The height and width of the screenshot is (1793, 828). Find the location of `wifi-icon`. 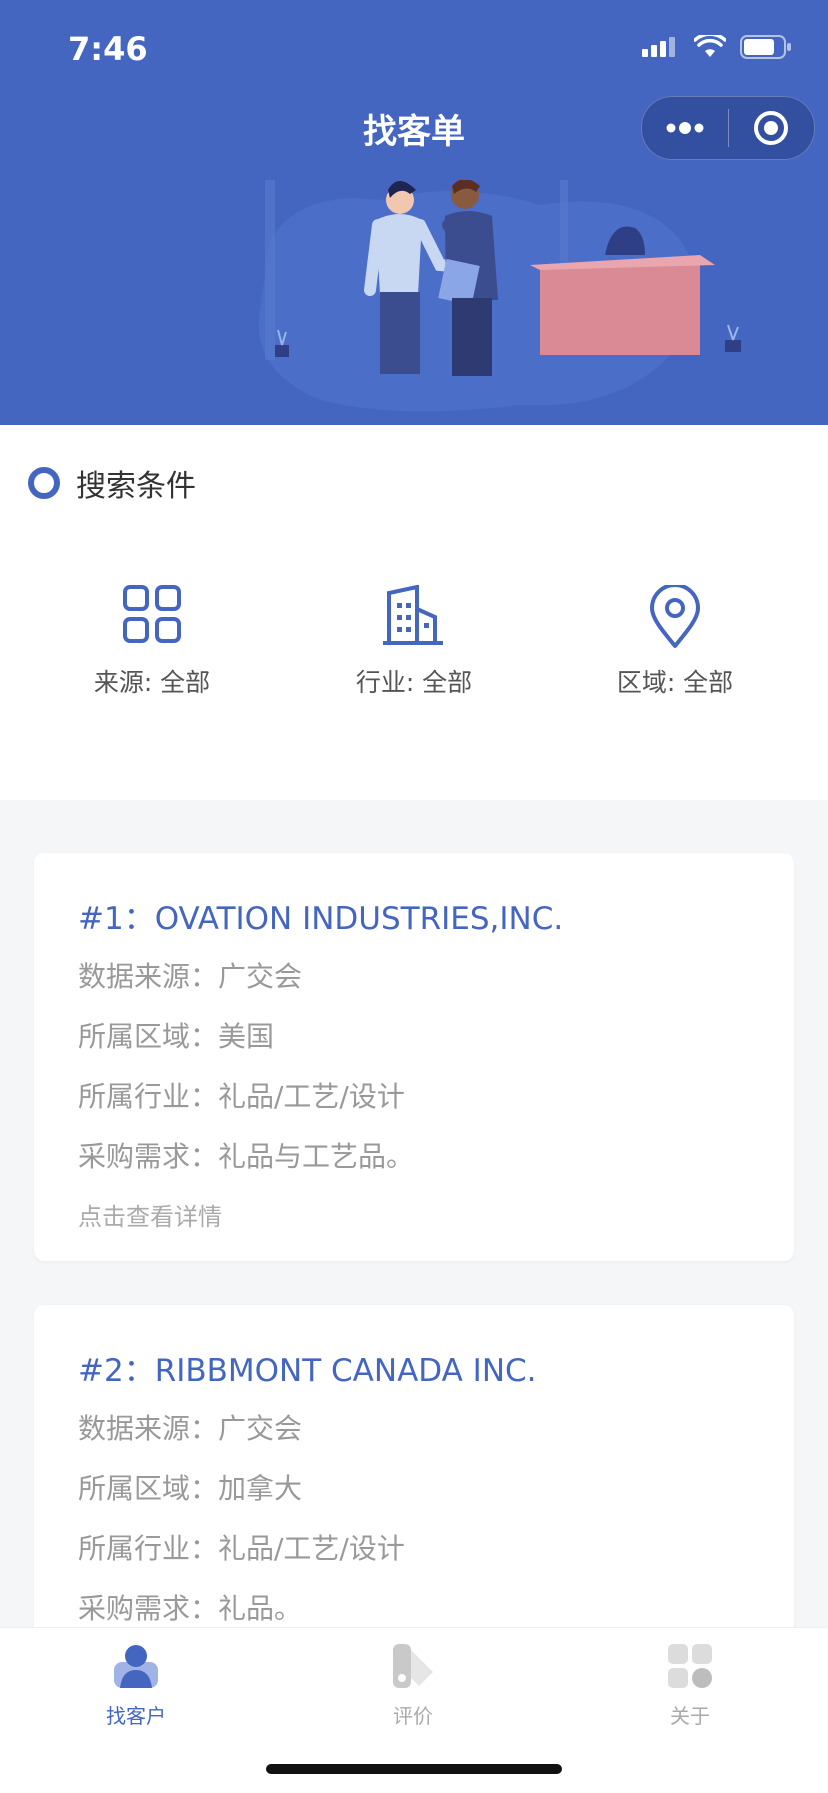

wifi-icon is located at coordinates (710, 46).